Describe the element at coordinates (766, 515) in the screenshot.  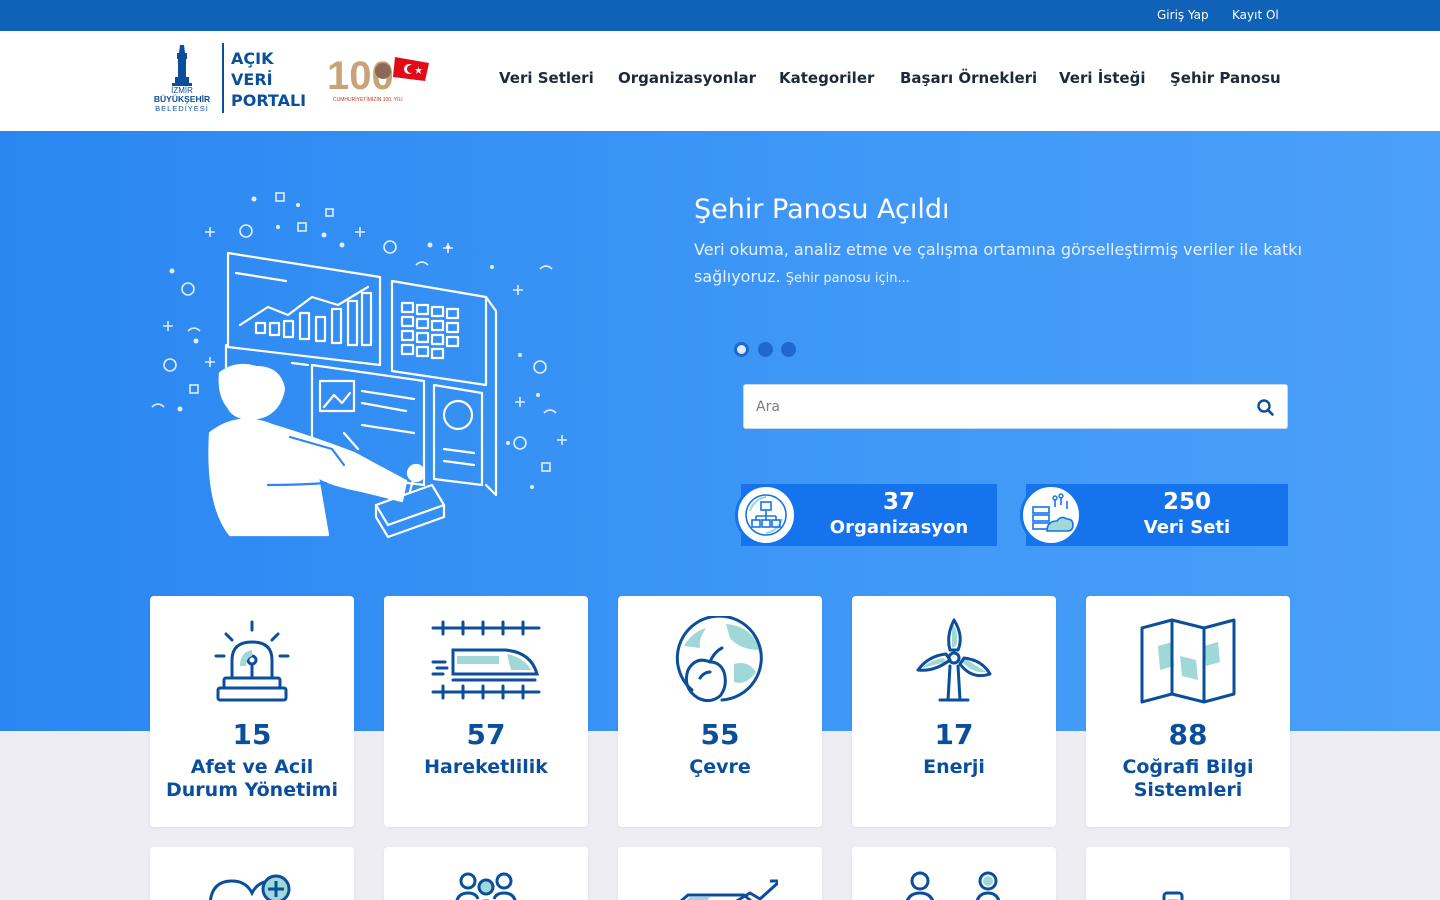
I see `organization-icon` at that location.